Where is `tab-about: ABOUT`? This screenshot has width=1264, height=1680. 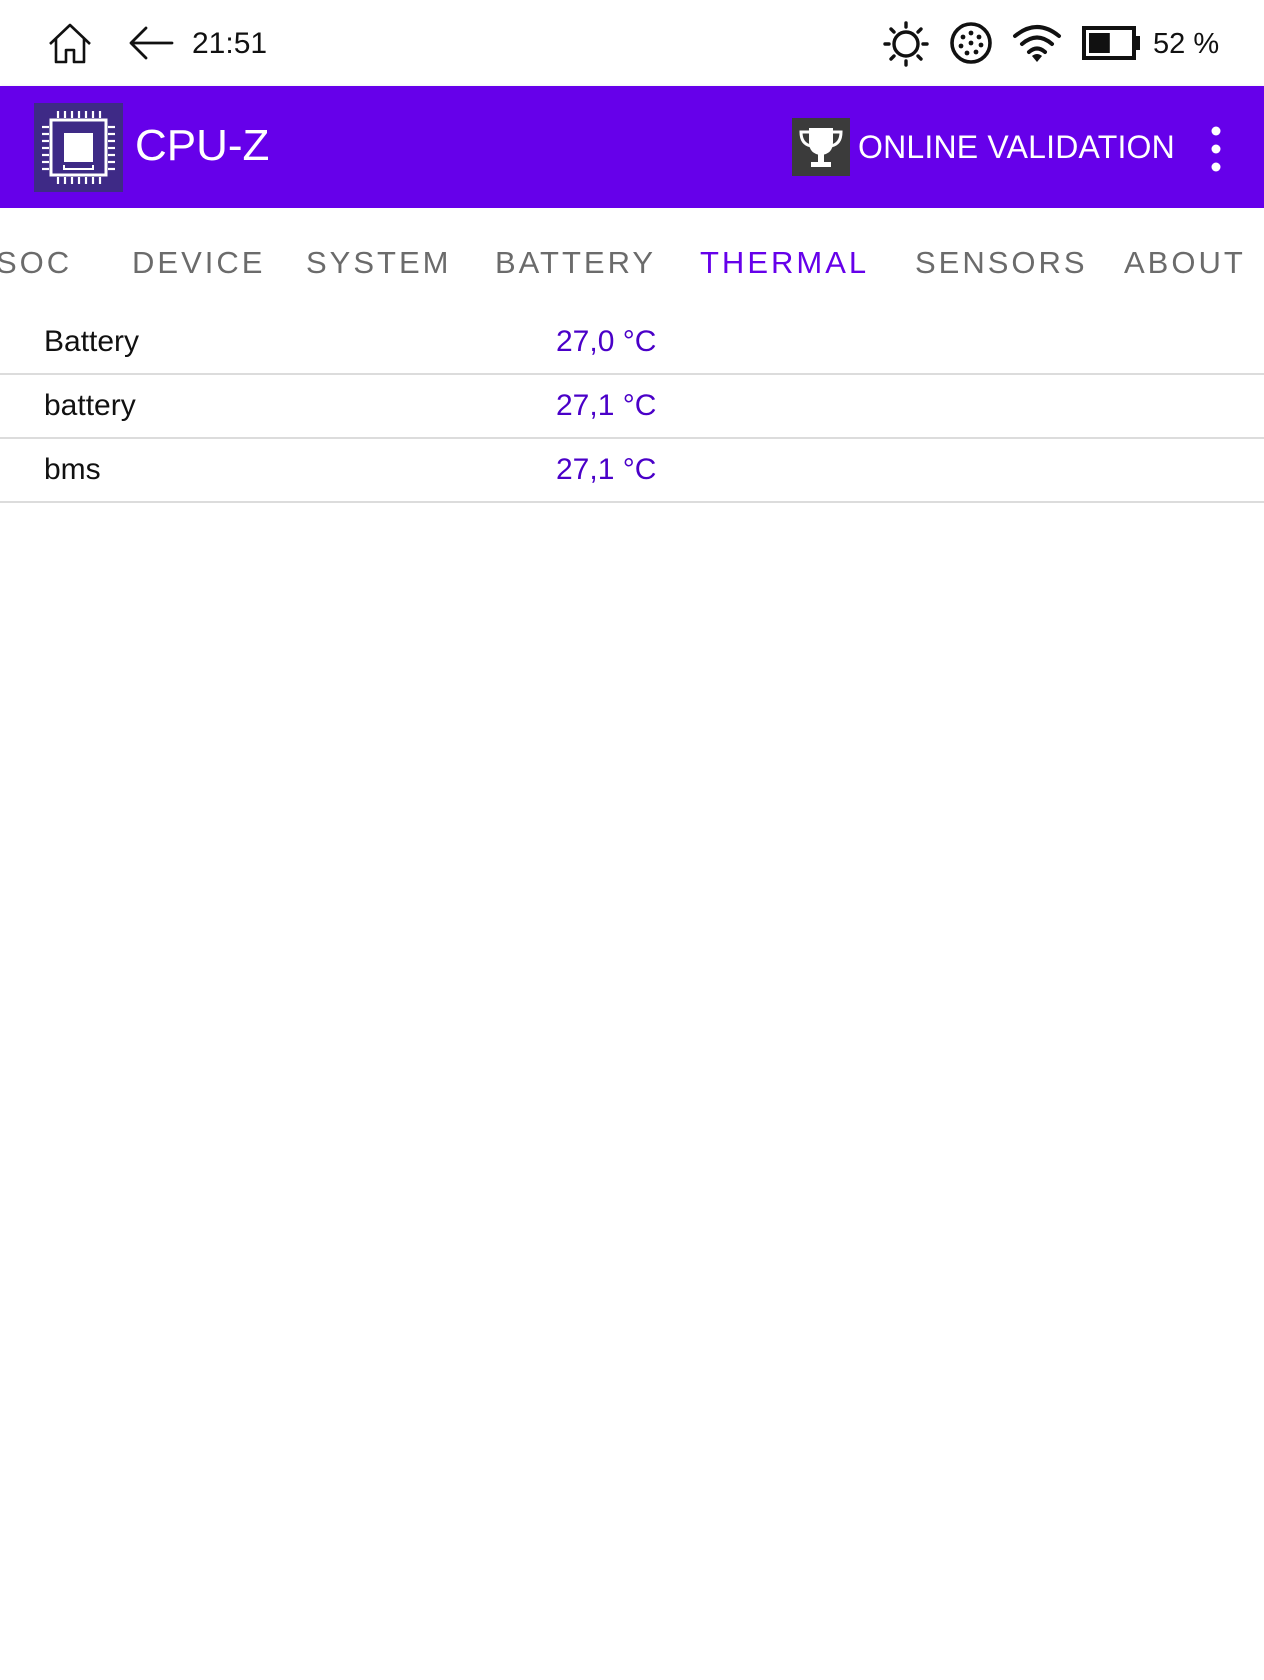 tab-about: ABOUT is located at coordinates (1185, 256).